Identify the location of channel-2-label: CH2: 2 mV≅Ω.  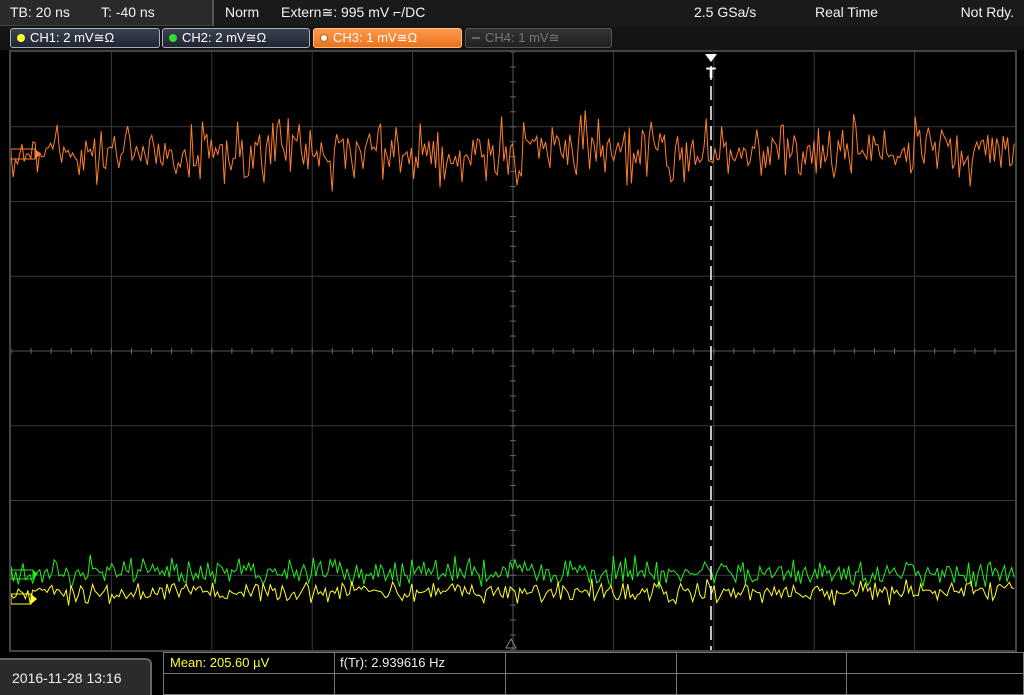
(224, 37).